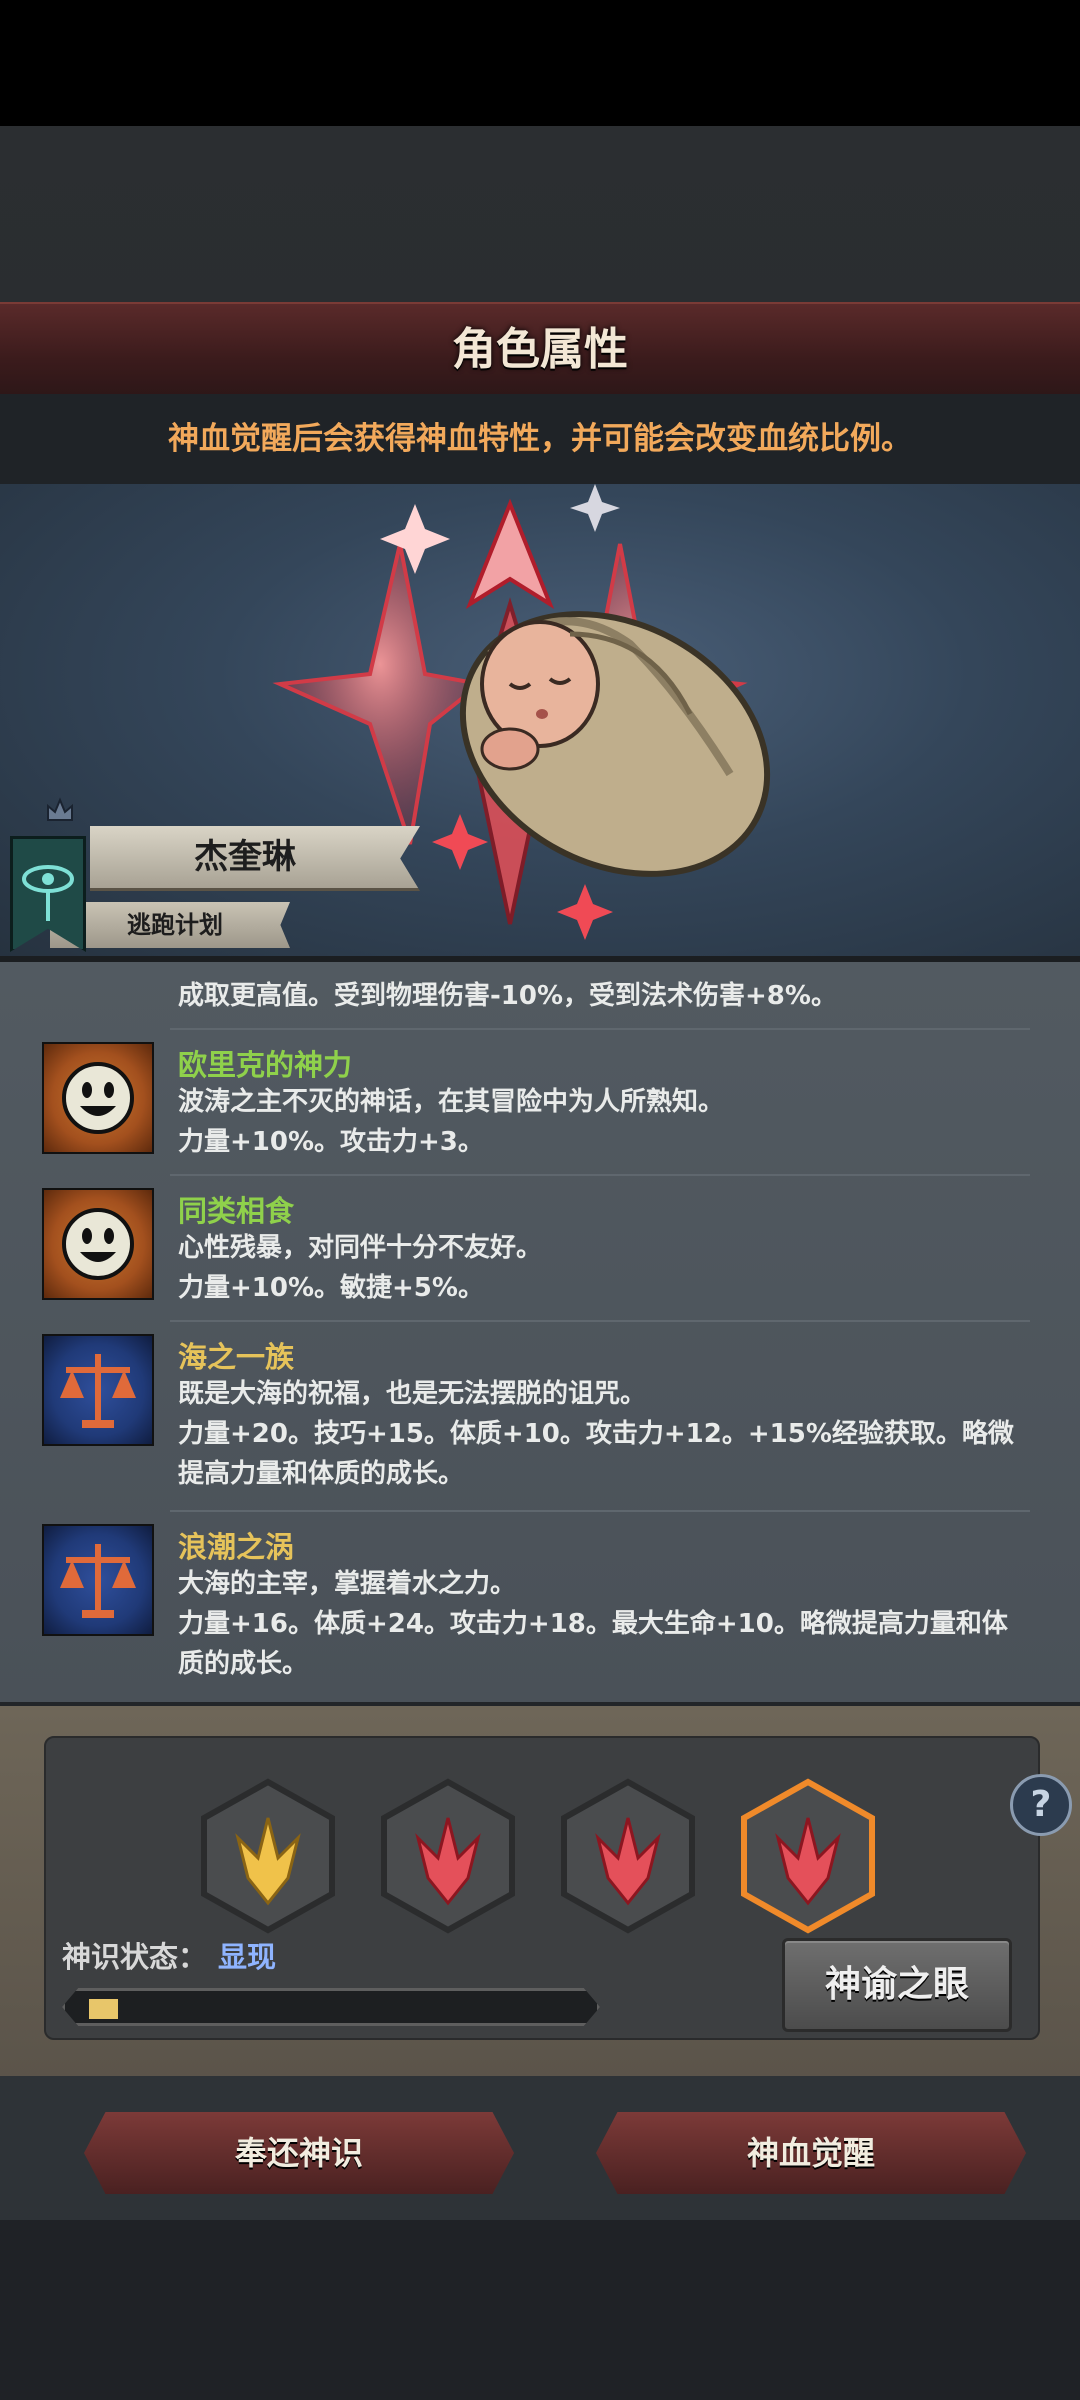 The width and height of the screenshot is (1080, 2400). Describe the element at coordinates (593, 1624) in the screenshot. I see `trait-effect: 力量+16。体质+24。攻击力+18。最大生命+10。略微提高力量和体` at that location.